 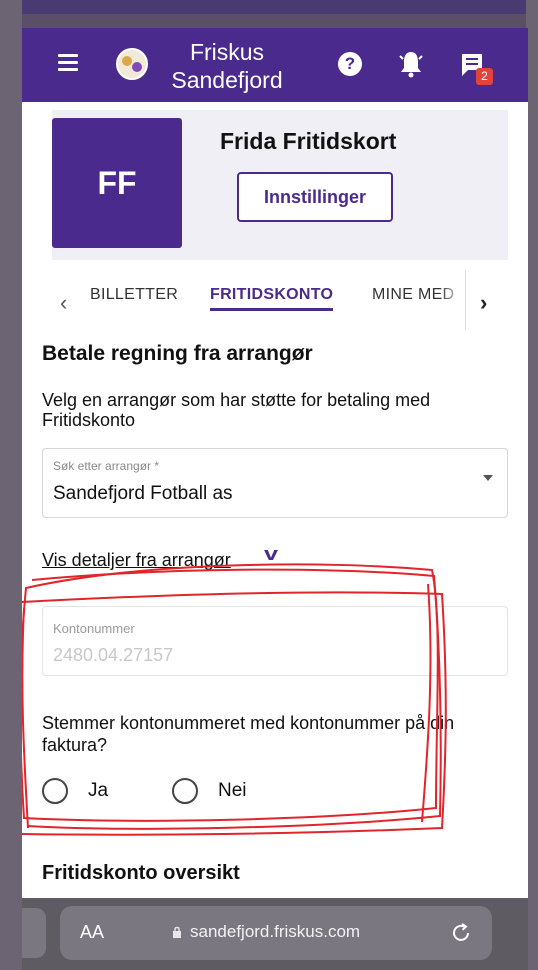 I want to click on logo-icon, so click(x=132, y=64).